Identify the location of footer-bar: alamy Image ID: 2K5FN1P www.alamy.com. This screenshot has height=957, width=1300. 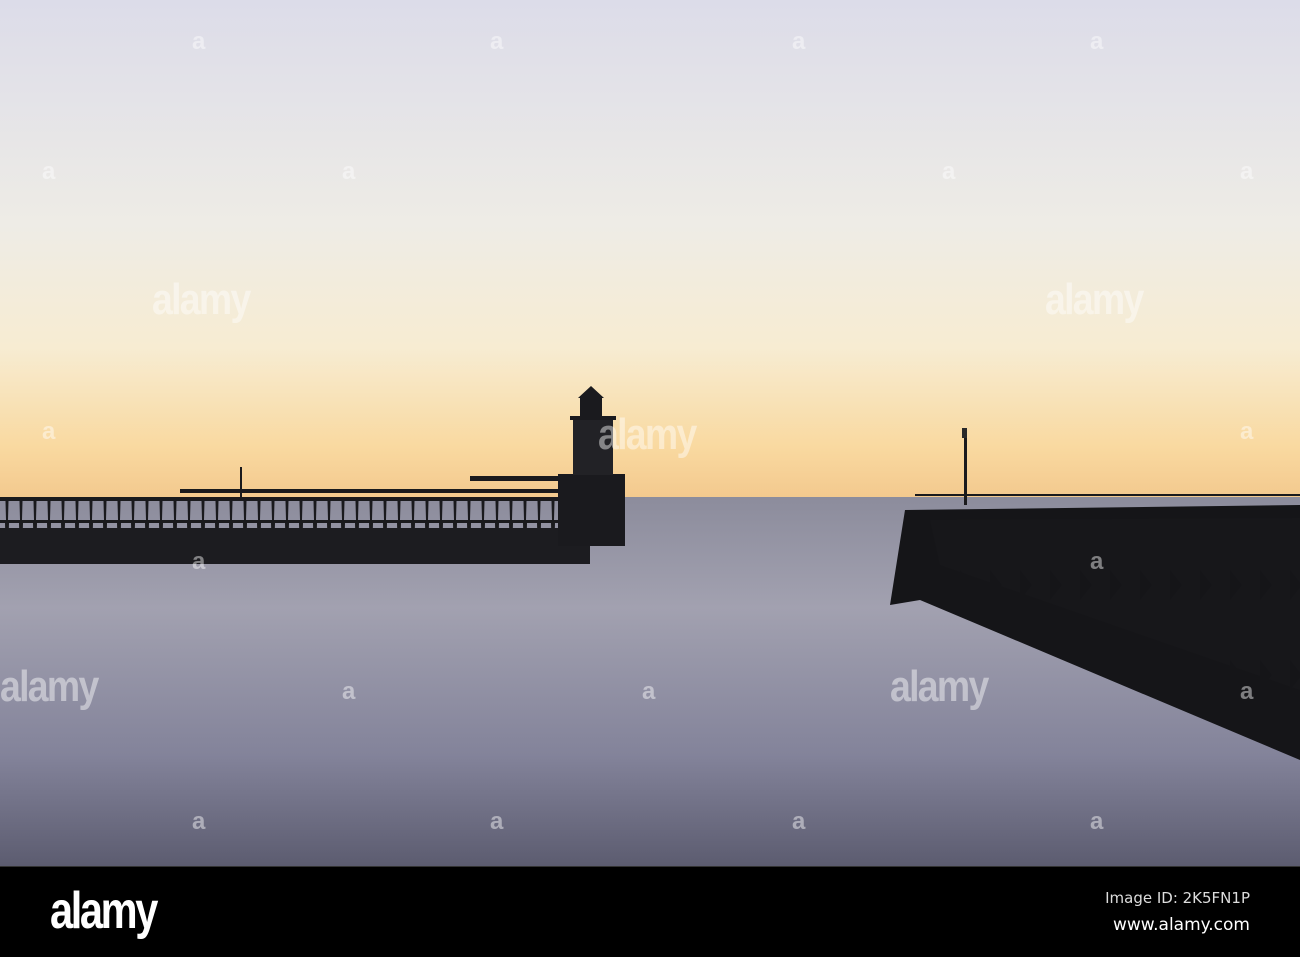
(650, 911).